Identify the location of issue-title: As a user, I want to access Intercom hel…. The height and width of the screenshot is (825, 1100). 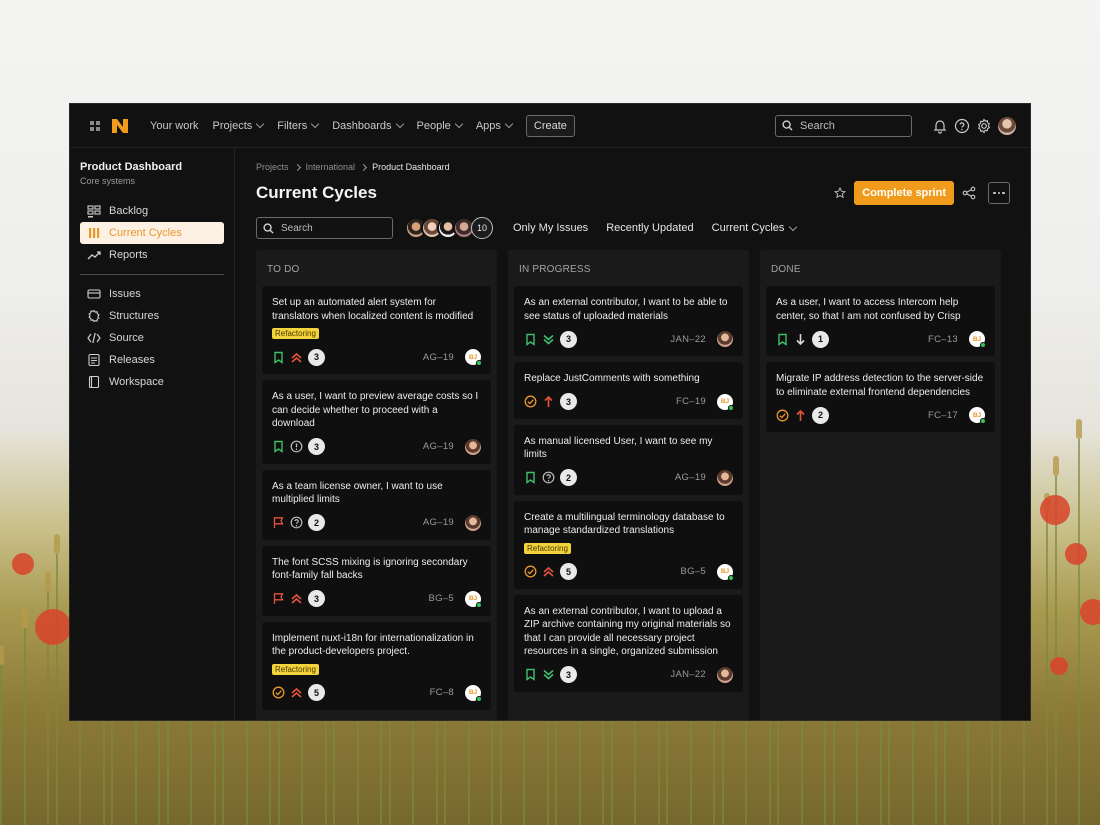
(868, 309).